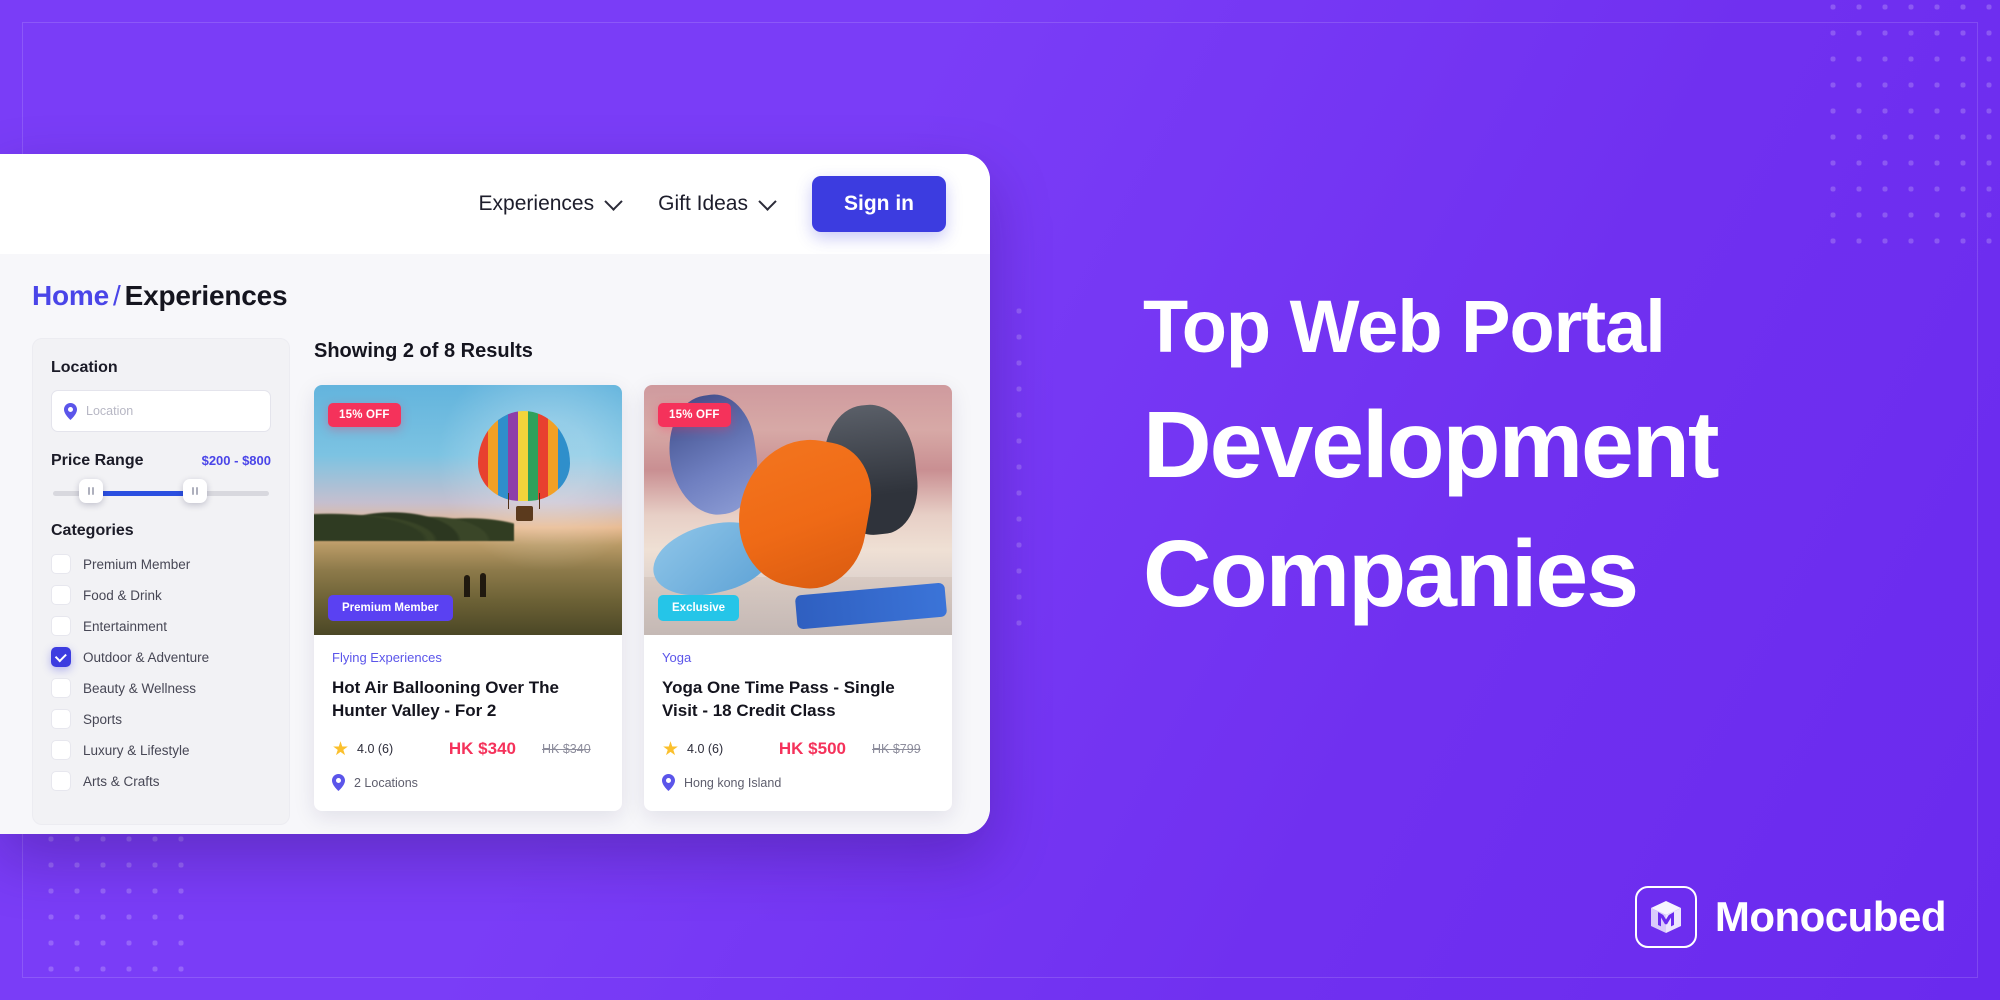  What do you see at coordinates (137, 564) in the screenshot?
I see `category-label: Premium Member` at bounding box center [137, 564].